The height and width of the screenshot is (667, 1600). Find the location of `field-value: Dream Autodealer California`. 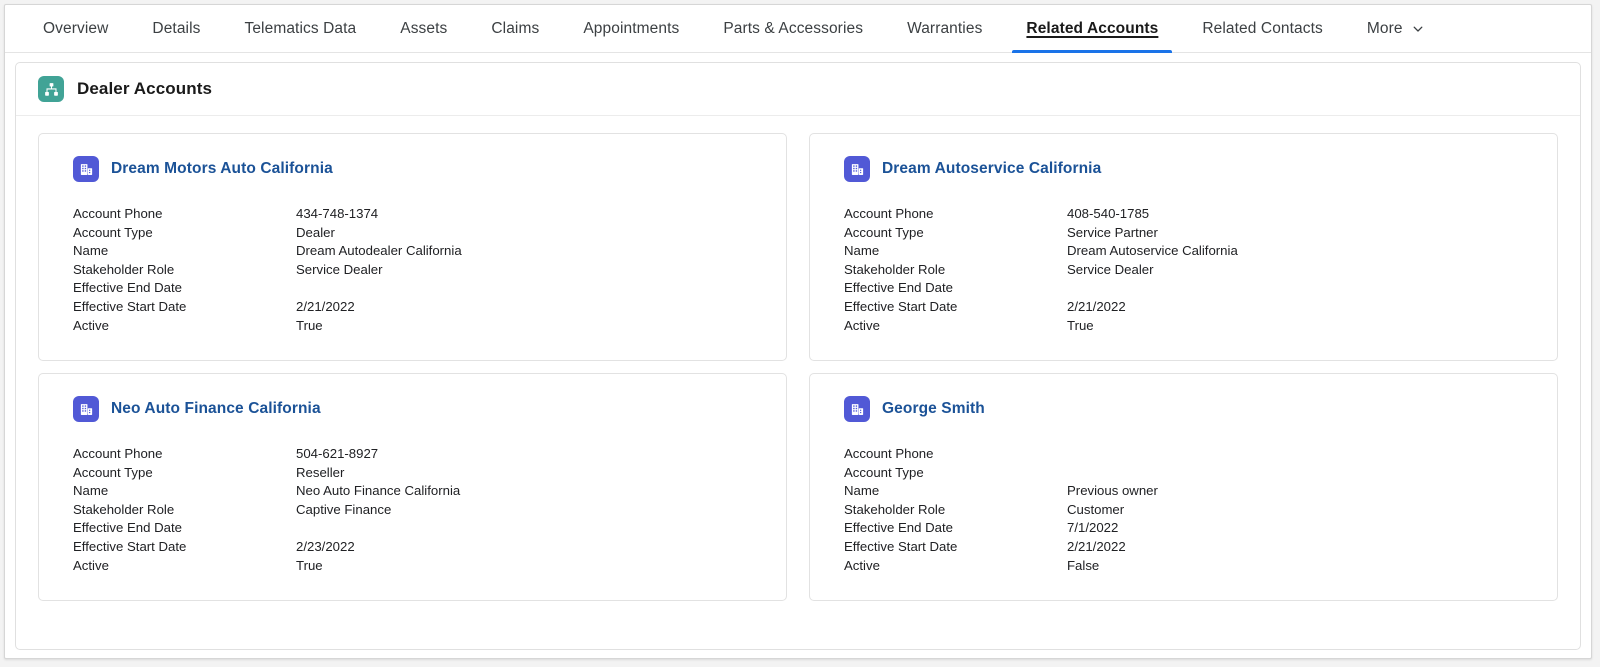

field-value: Dream Autodealer California is located at coordinates (379, 251).